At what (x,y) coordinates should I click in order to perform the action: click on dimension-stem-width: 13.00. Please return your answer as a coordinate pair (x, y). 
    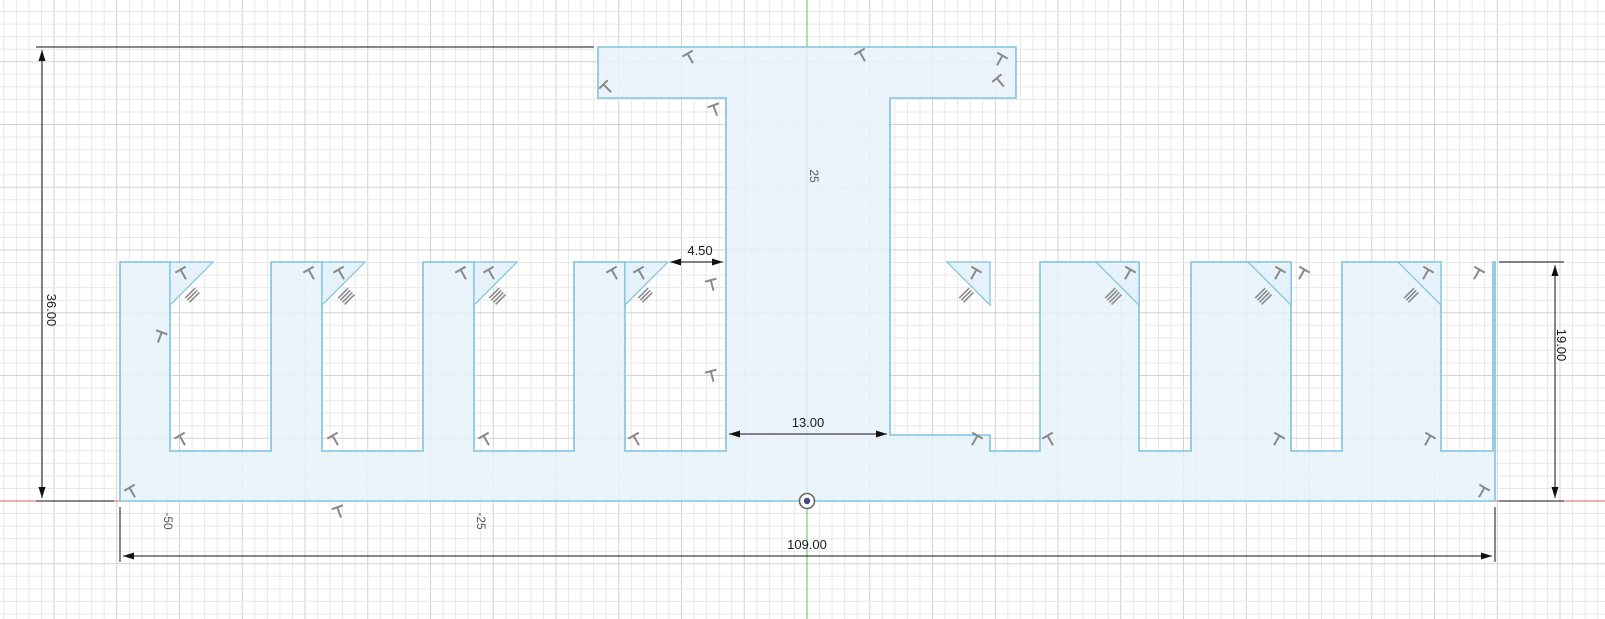
    Looking at the image, I should click on (808, 422).